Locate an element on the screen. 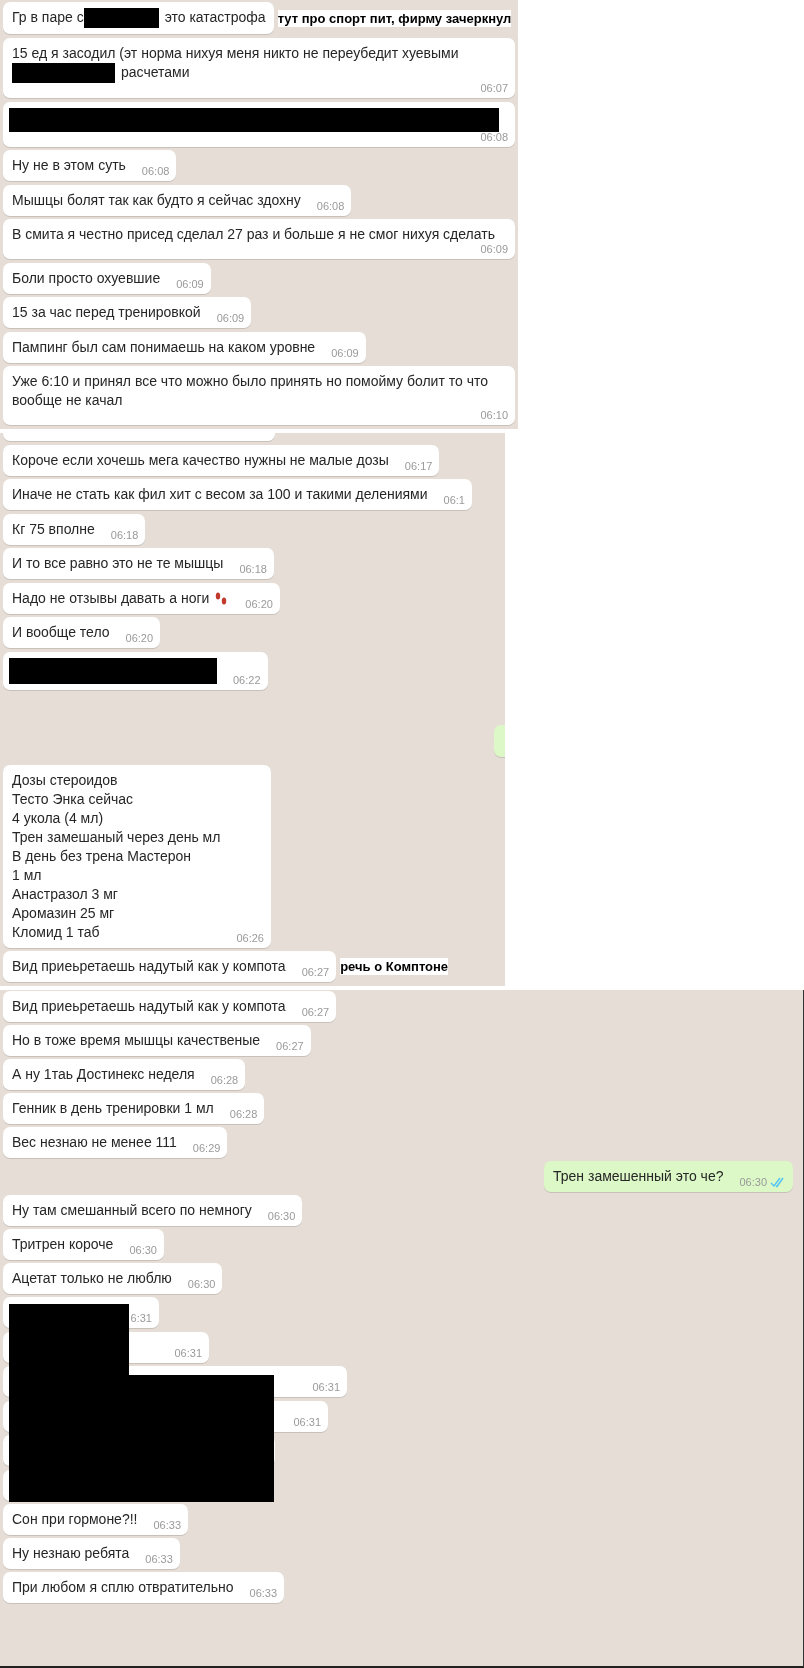  message-time: 06:10 is located at coordinates (494, 415).